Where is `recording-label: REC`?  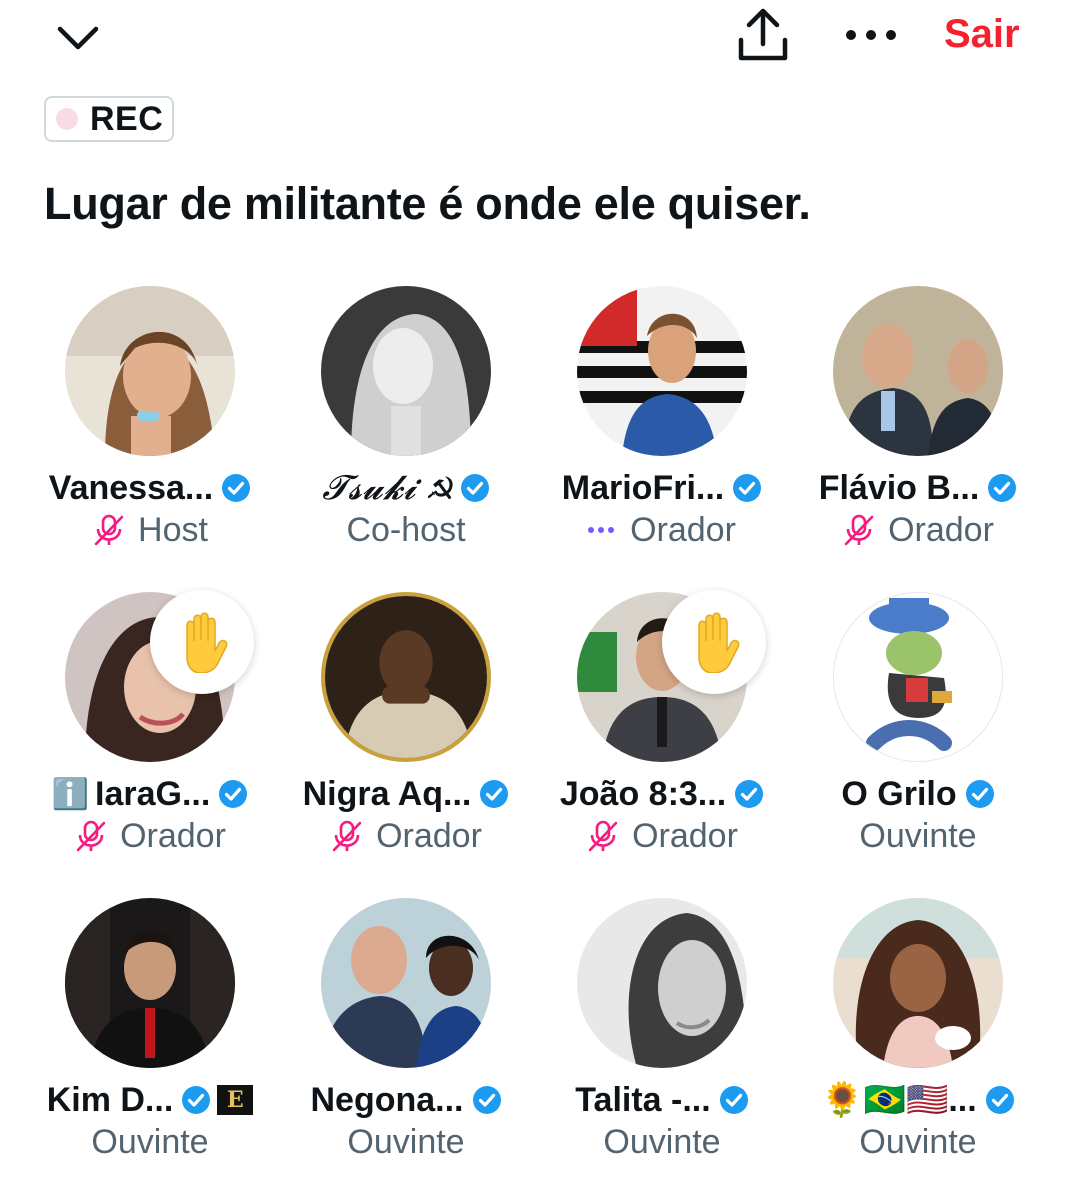
recording-label: REC is located at coordinates (127, 118).